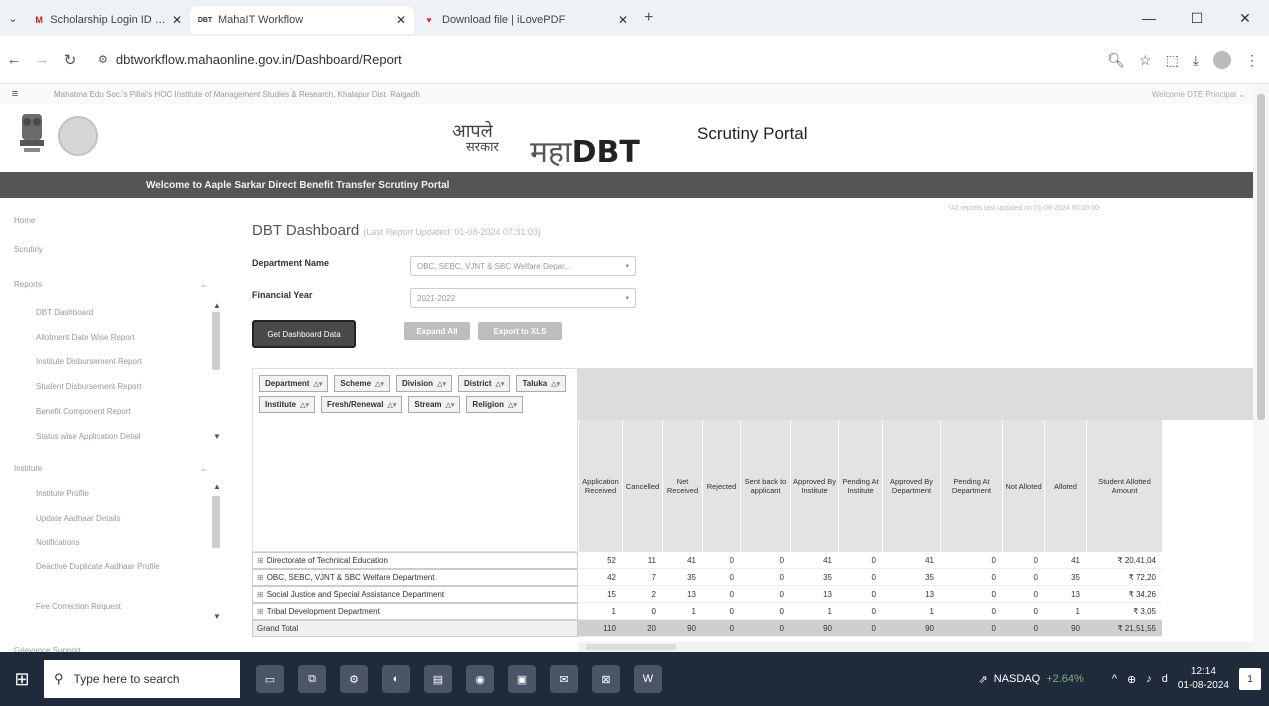  What do you see at coordinates (520, 331) in the screenshot?
I see `export-xls-button: Export to XLS` at bounding box center [520, 331].